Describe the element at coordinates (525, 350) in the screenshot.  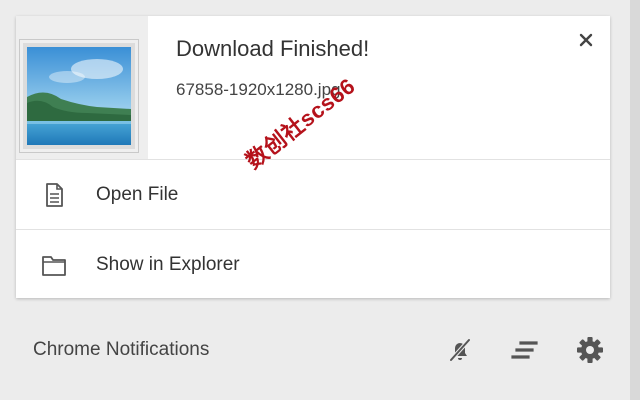
I see `clear-all-icon` at that location.